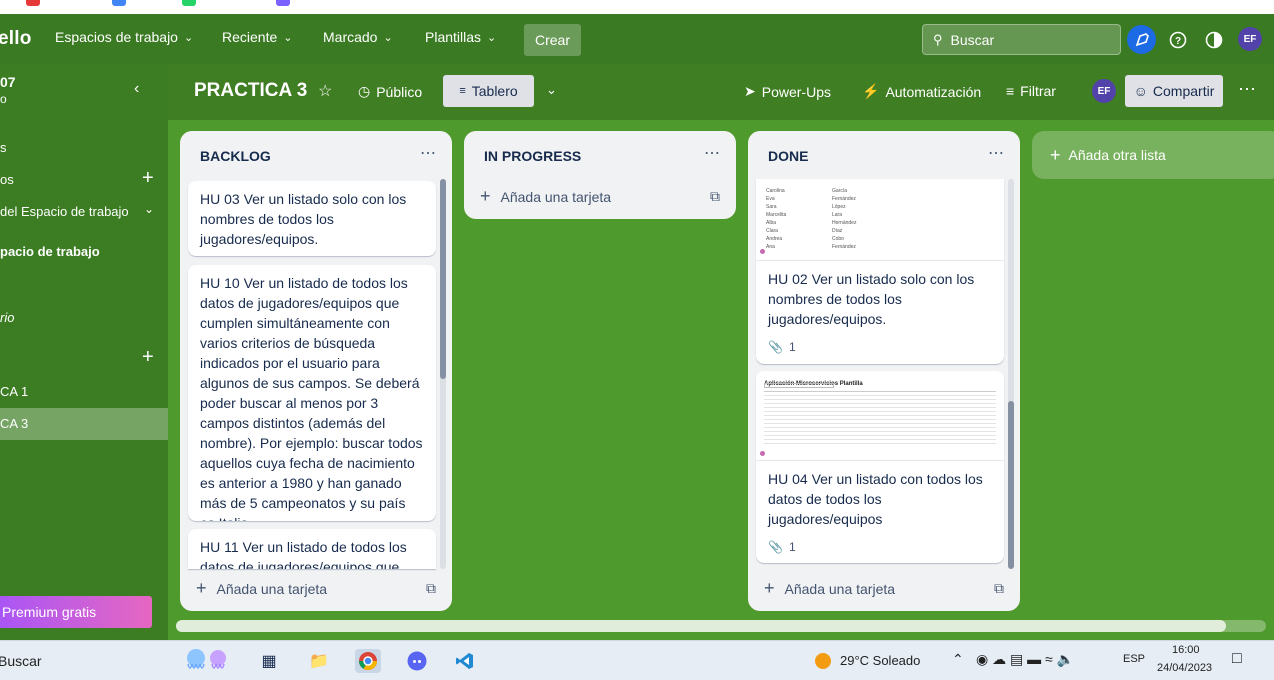  Describe the element at coordinates (148, 178) in the screenshot. I see `add-member-icon: +` at that location.